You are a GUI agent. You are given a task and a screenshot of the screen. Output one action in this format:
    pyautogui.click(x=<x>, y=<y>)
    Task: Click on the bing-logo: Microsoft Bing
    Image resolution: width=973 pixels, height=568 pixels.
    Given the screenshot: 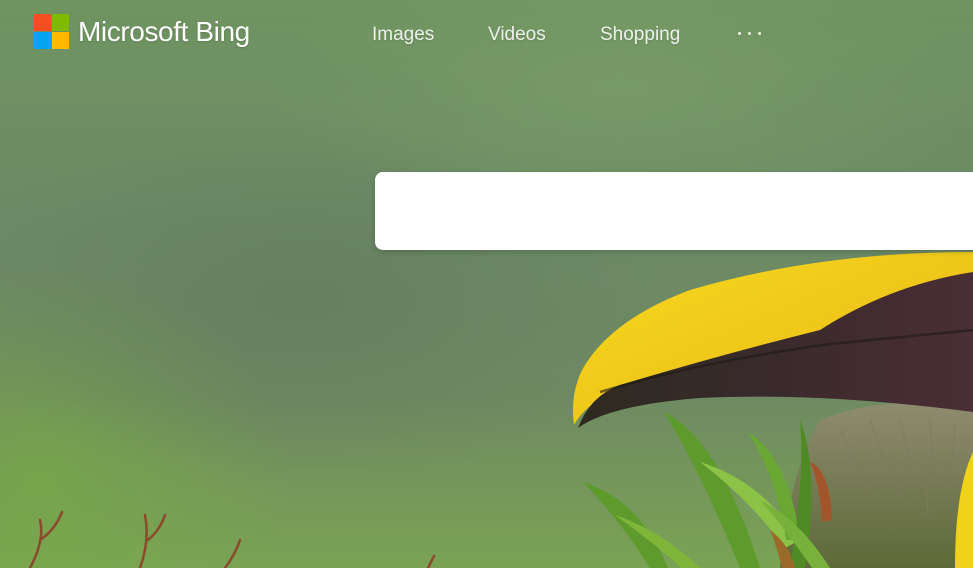 What is the action you would take?
    pyautogui.click(x=142, y=31)
    